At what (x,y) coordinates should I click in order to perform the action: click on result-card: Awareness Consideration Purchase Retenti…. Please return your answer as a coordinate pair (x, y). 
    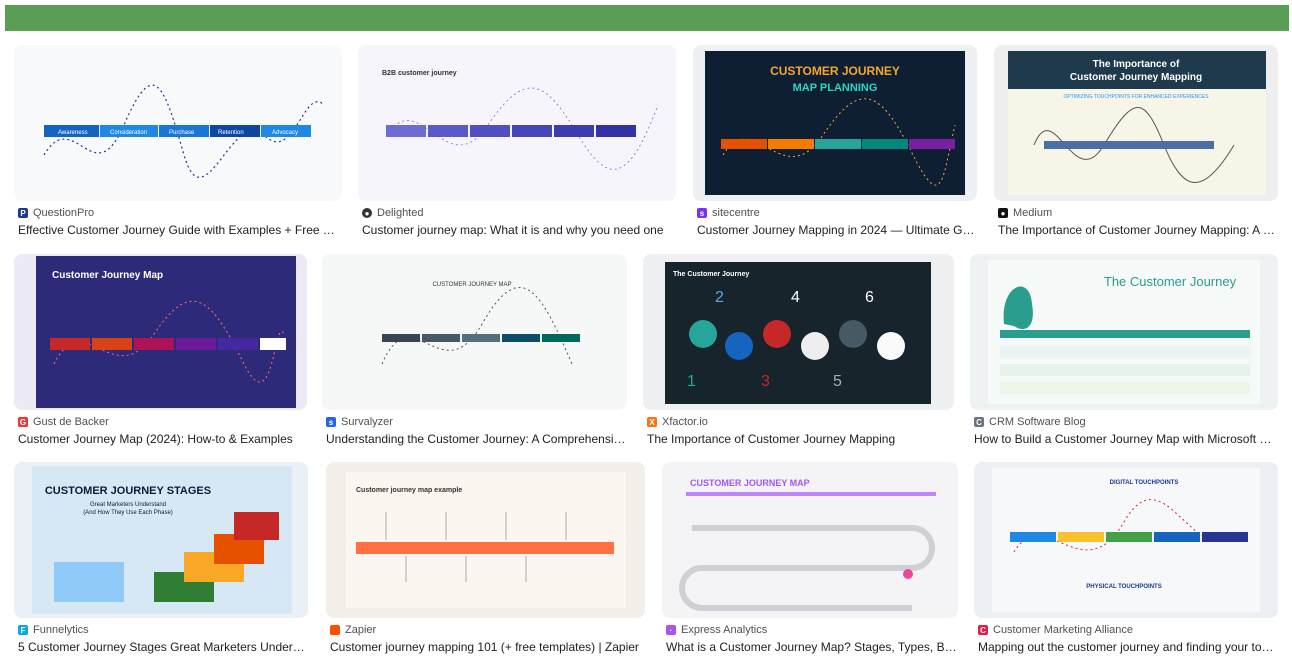
    Looking at the image, I should click on (178, 142).